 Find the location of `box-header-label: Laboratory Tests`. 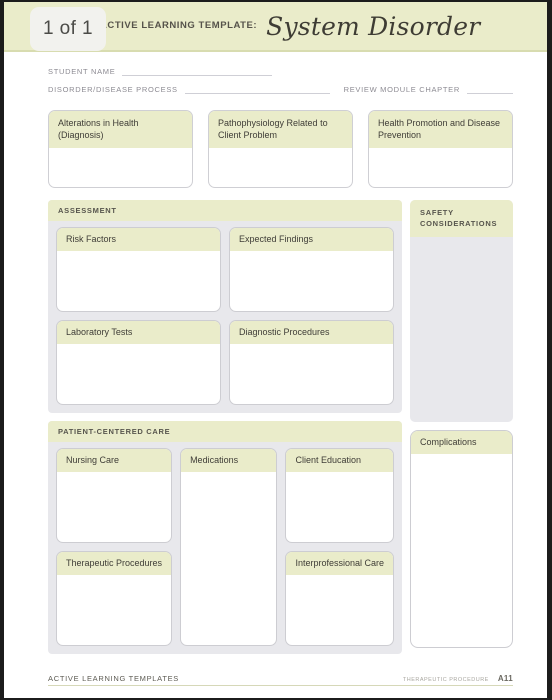

box-header-label: Laboratory Tests is located at coordinates (138, 332).